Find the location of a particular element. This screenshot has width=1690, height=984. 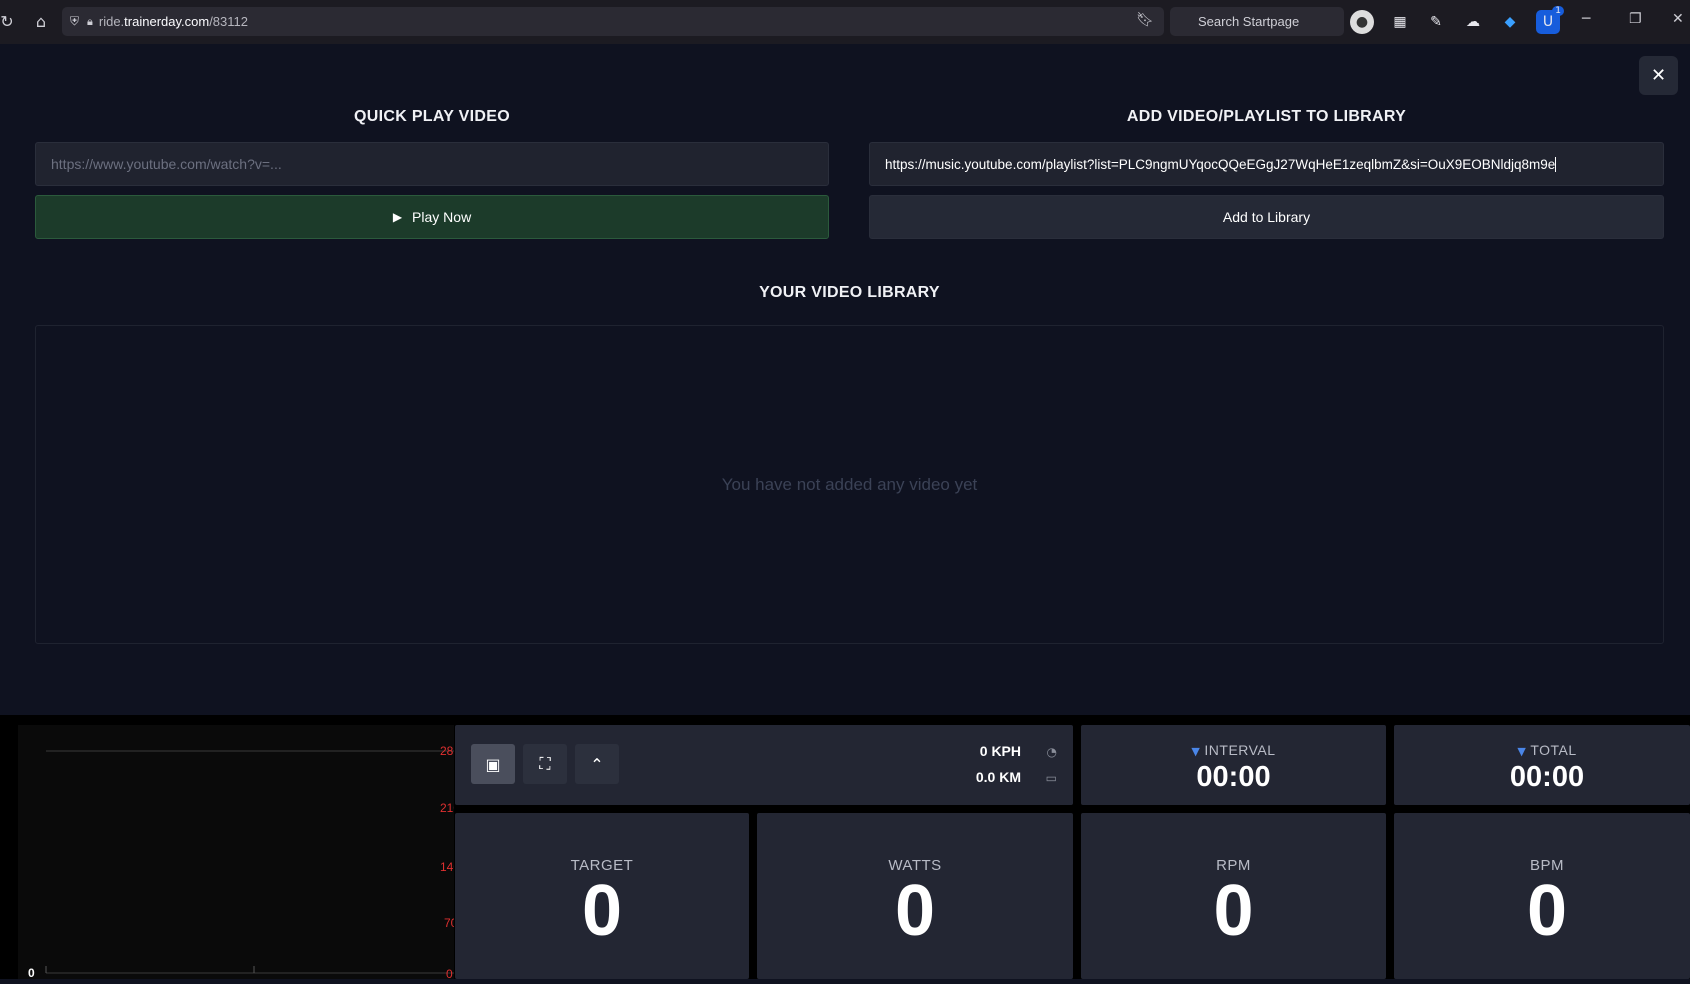

total-timer-panel: ▼ TOTAL 00:00 is located at coordinates (1542, 765).